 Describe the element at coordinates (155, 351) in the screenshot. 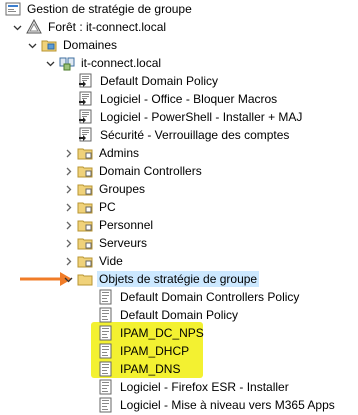

I see `gpo-label: IPAM_DHCP` at that location.